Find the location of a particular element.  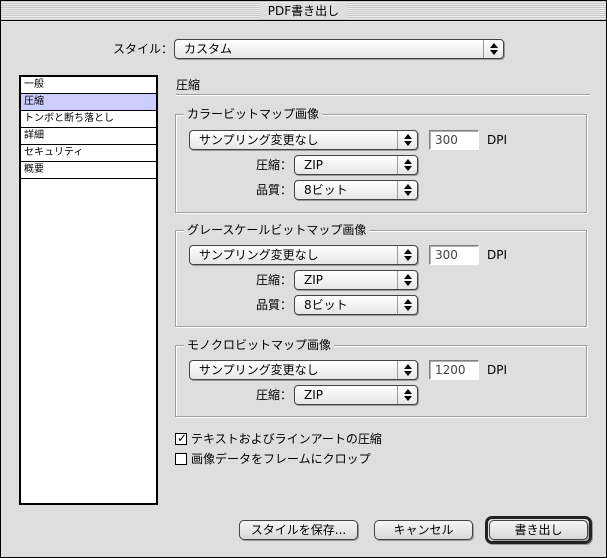

monochrome-bitmap-group is located at coordinates (381, 381).